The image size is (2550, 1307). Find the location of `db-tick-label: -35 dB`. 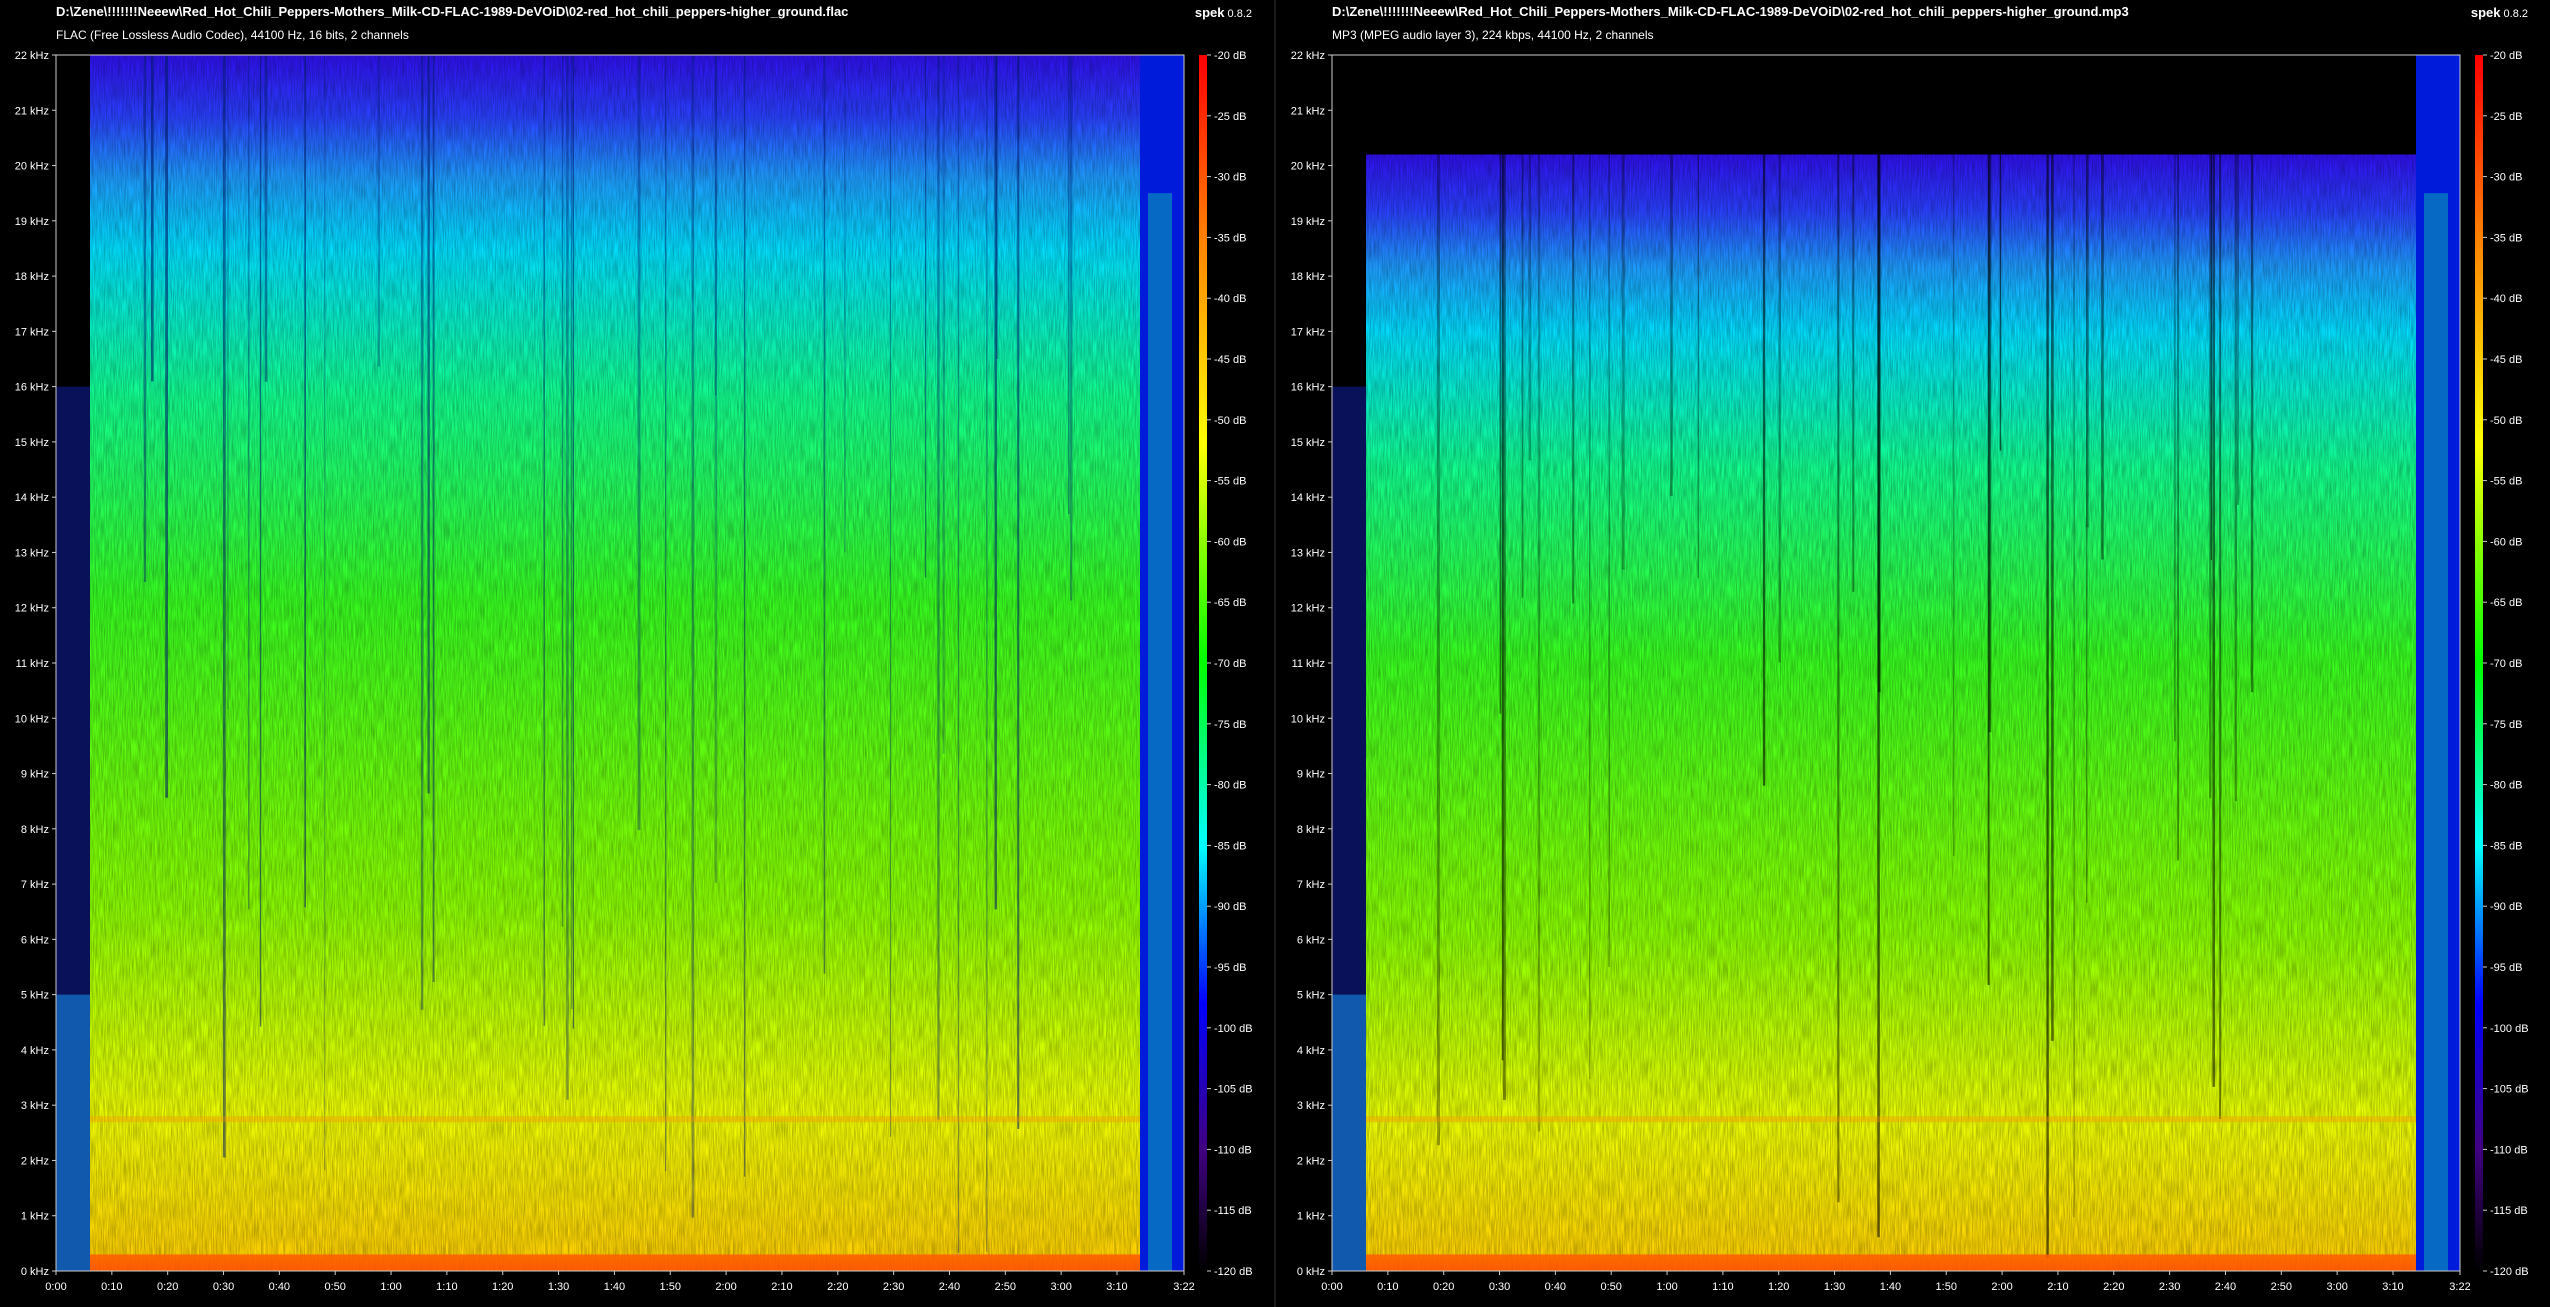

db-tick-label: -35 dB is located at coordinates (2506, 238).